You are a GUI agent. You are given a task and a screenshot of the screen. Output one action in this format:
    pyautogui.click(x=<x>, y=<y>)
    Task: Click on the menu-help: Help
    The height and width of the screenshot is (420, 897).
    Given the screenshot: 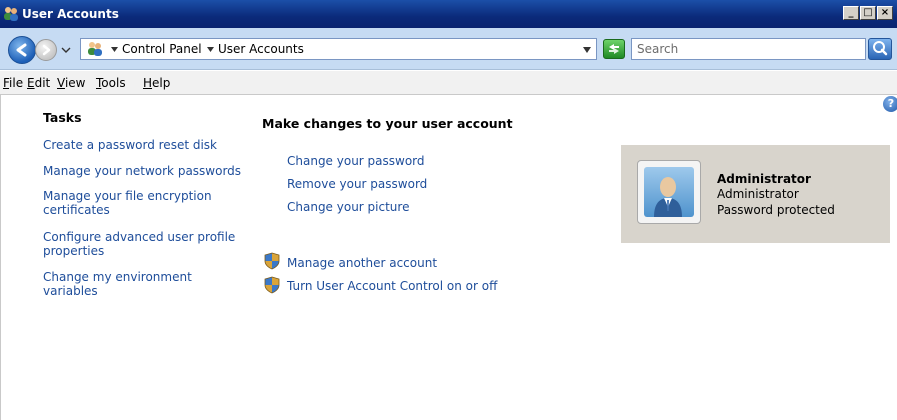 What is the action you would take?
    pyautogui.click(x=156, y=83)
    